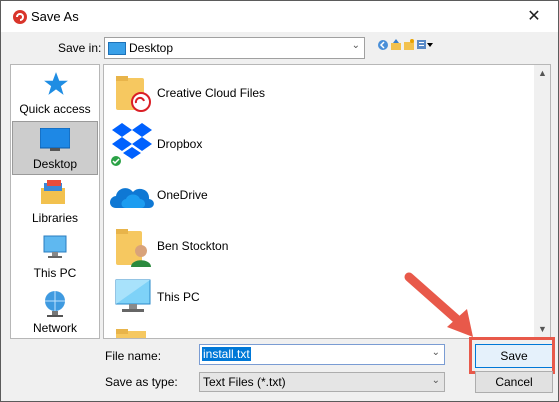 The height and width of the screenshot is (402, 559). What do you see at coordinates (514, 382) in the screenshot?
I see `cancel-button: Cancel` at bounding box center [514, 382].